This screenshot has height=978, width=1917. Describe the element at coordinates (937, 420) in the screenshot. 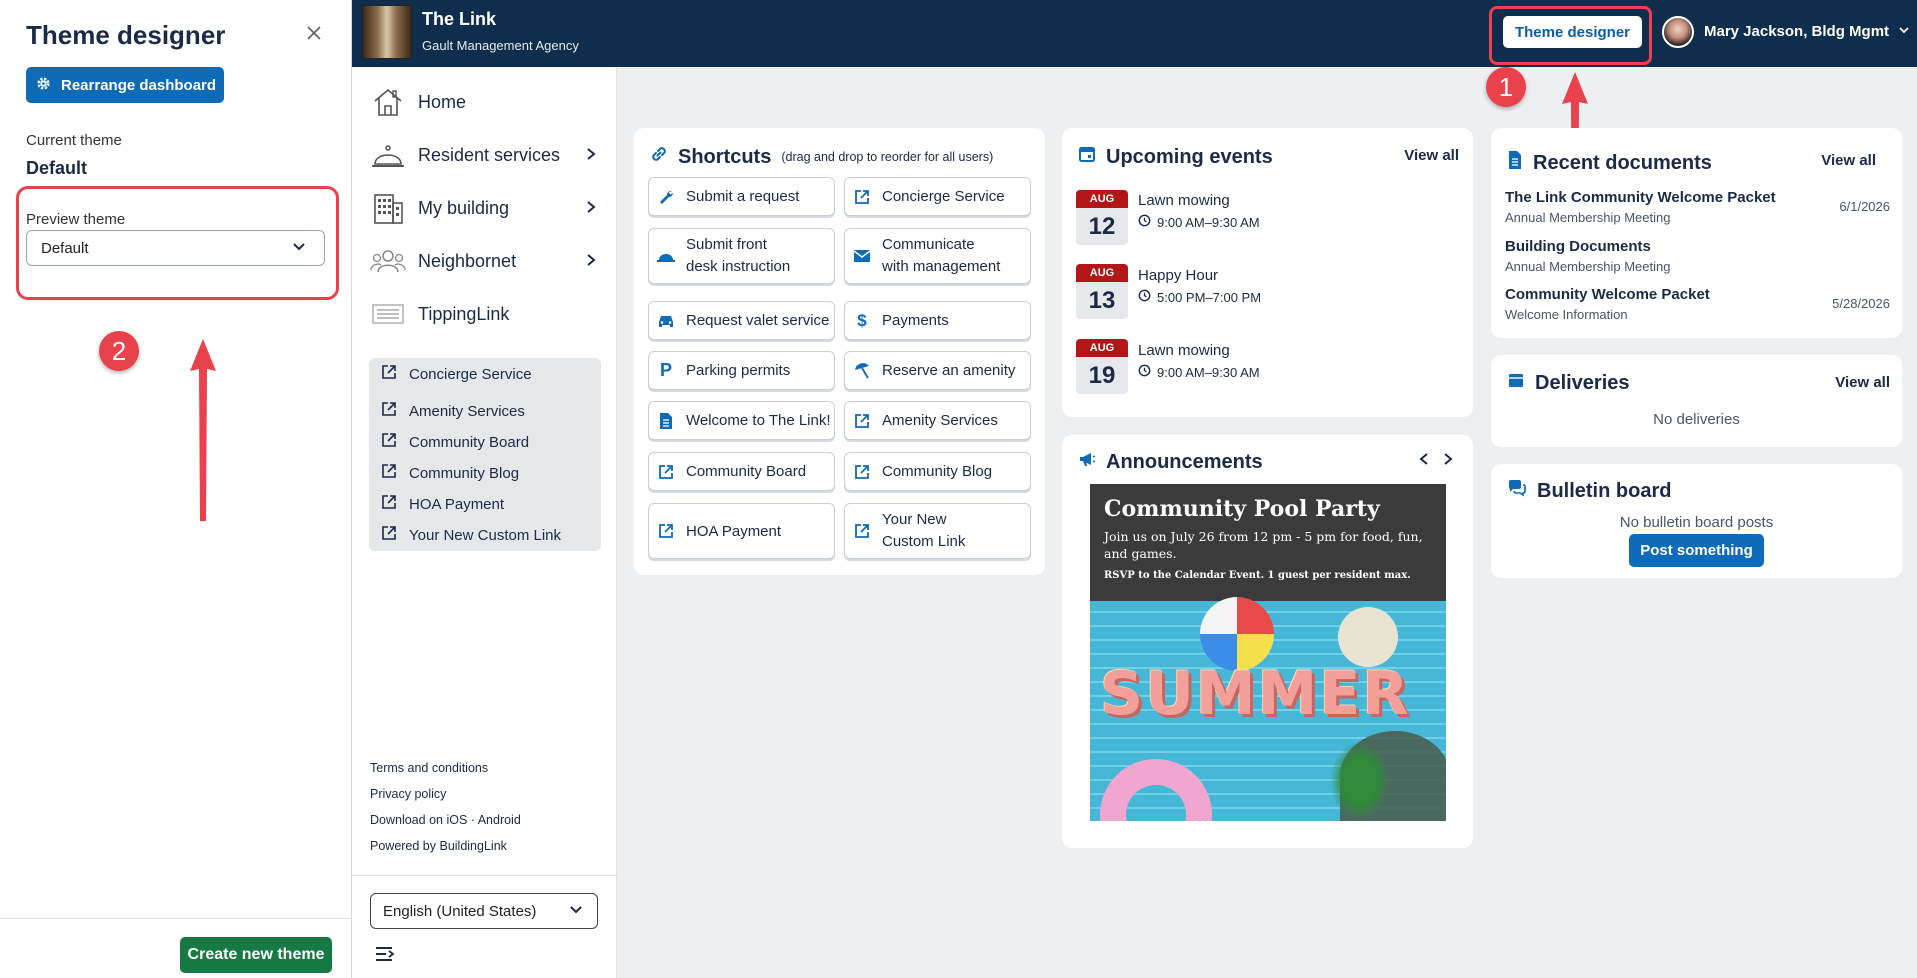

I see `shortcut-amenity-services: Amenity Services` at that location.